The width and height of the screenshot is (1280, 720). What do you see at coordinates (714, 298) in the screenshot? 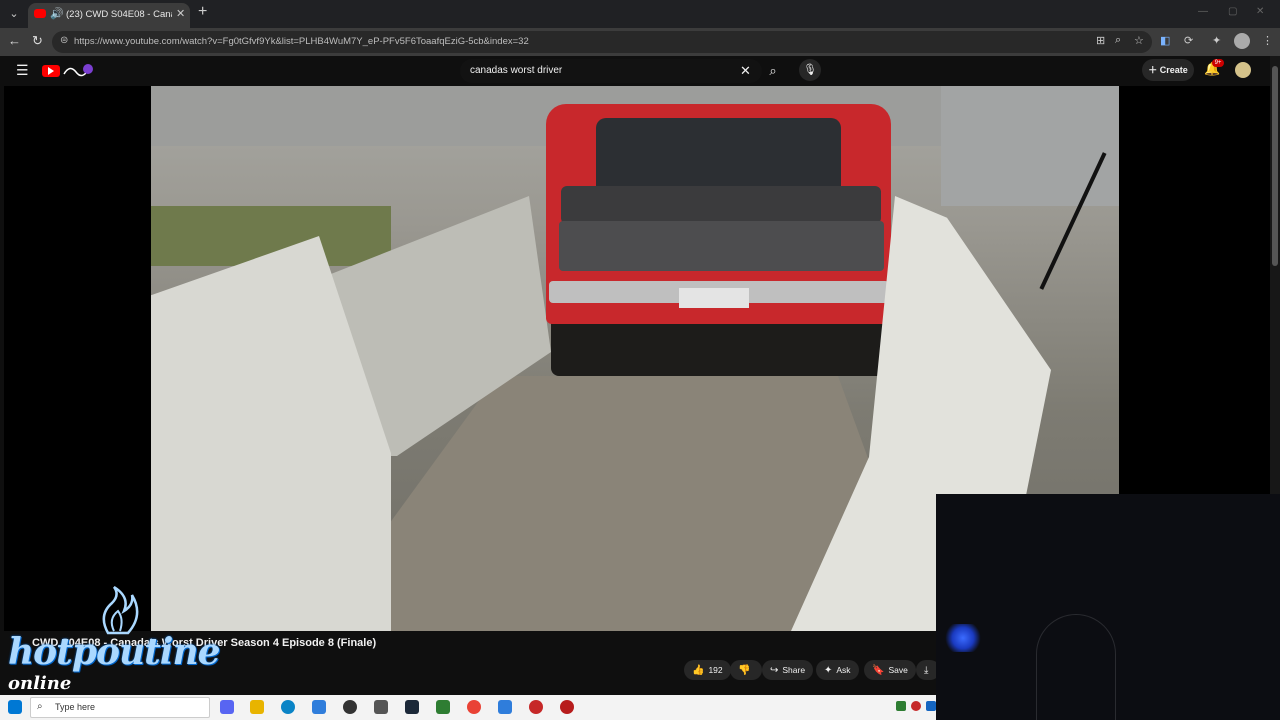
I see `video-car-plate` at bounding box center [714, 298].